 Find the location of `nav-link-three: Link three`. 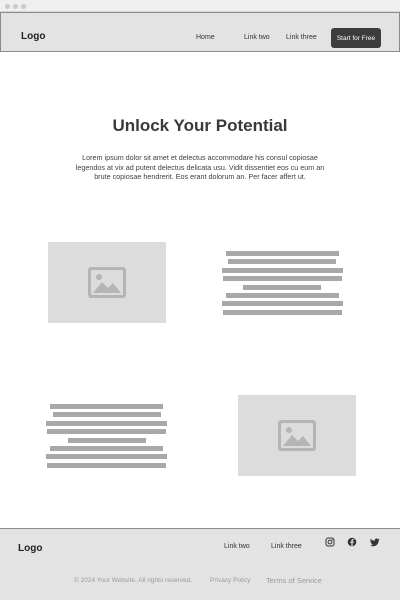

nav-link-three: Link three is located at coordinates (301, 37).